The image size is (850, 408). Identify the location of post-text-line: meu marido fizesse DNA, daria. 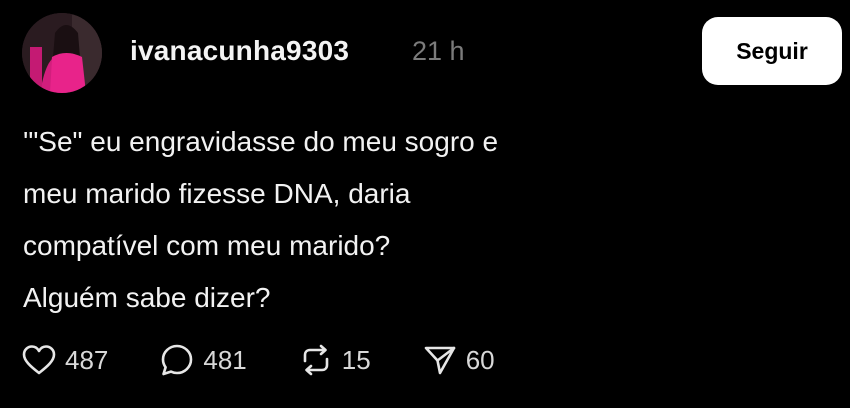
(217, 193).